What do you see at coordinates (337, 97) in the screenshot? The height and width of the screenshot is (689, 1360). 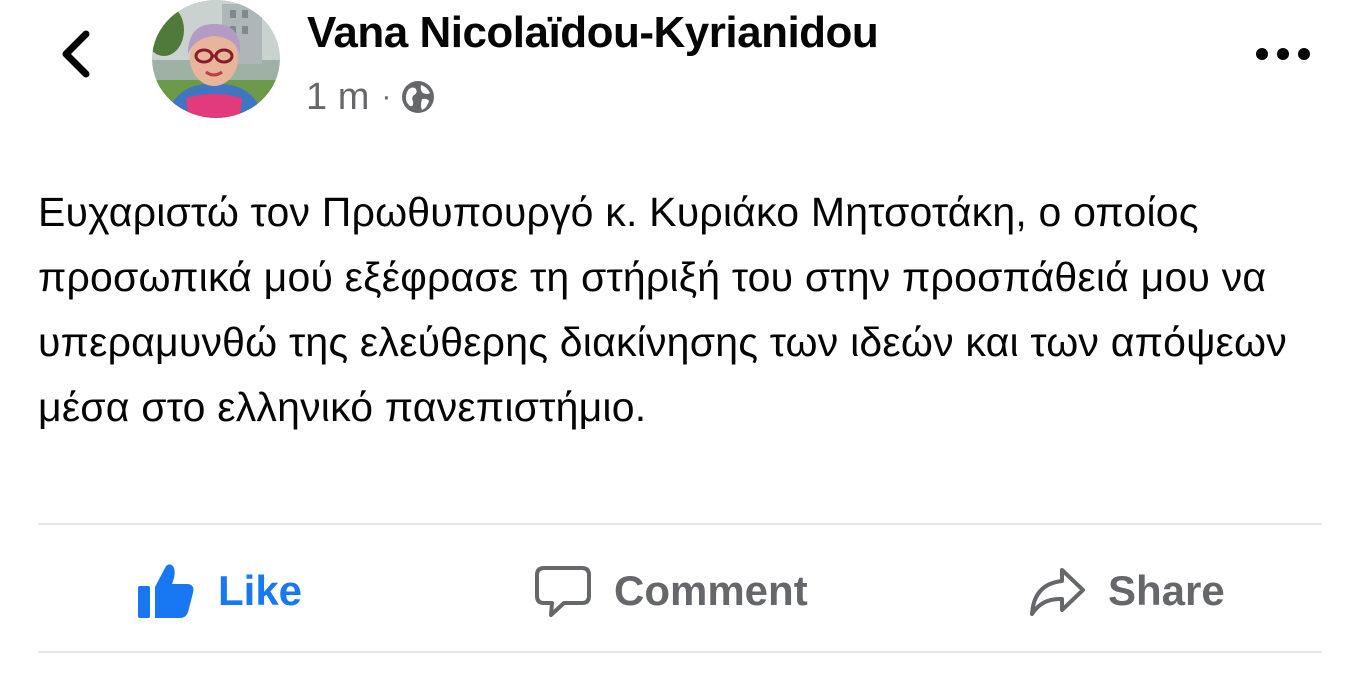 I see `timestamp: 1 m` at bounding box center [337, 97].